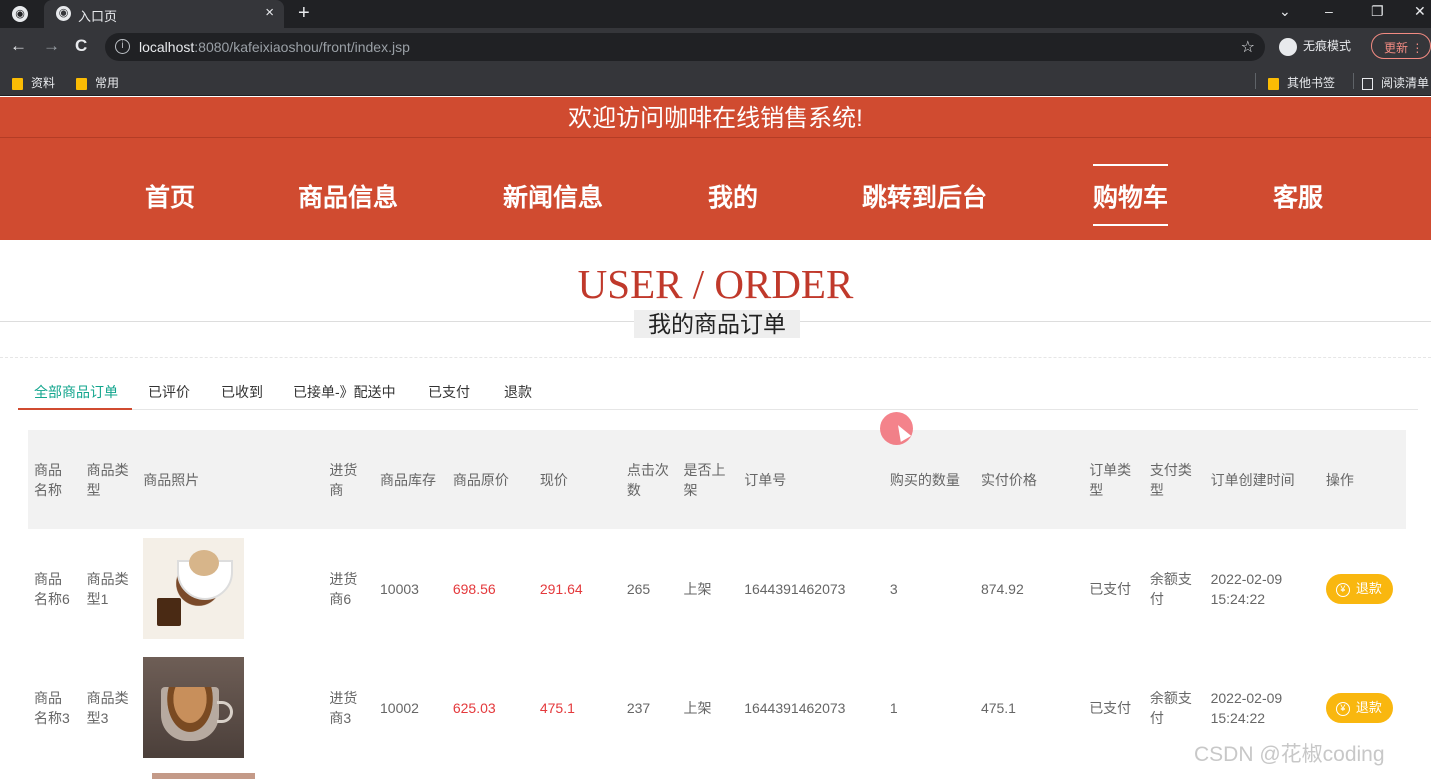 The height and width of the screenshot is (779, 1431). What do you see at coordinates (715, 117) in the screenshot?
I see `welcome-banner: 欢迎访问咖啡在线销售系统!` at bounding box center [715, 117].